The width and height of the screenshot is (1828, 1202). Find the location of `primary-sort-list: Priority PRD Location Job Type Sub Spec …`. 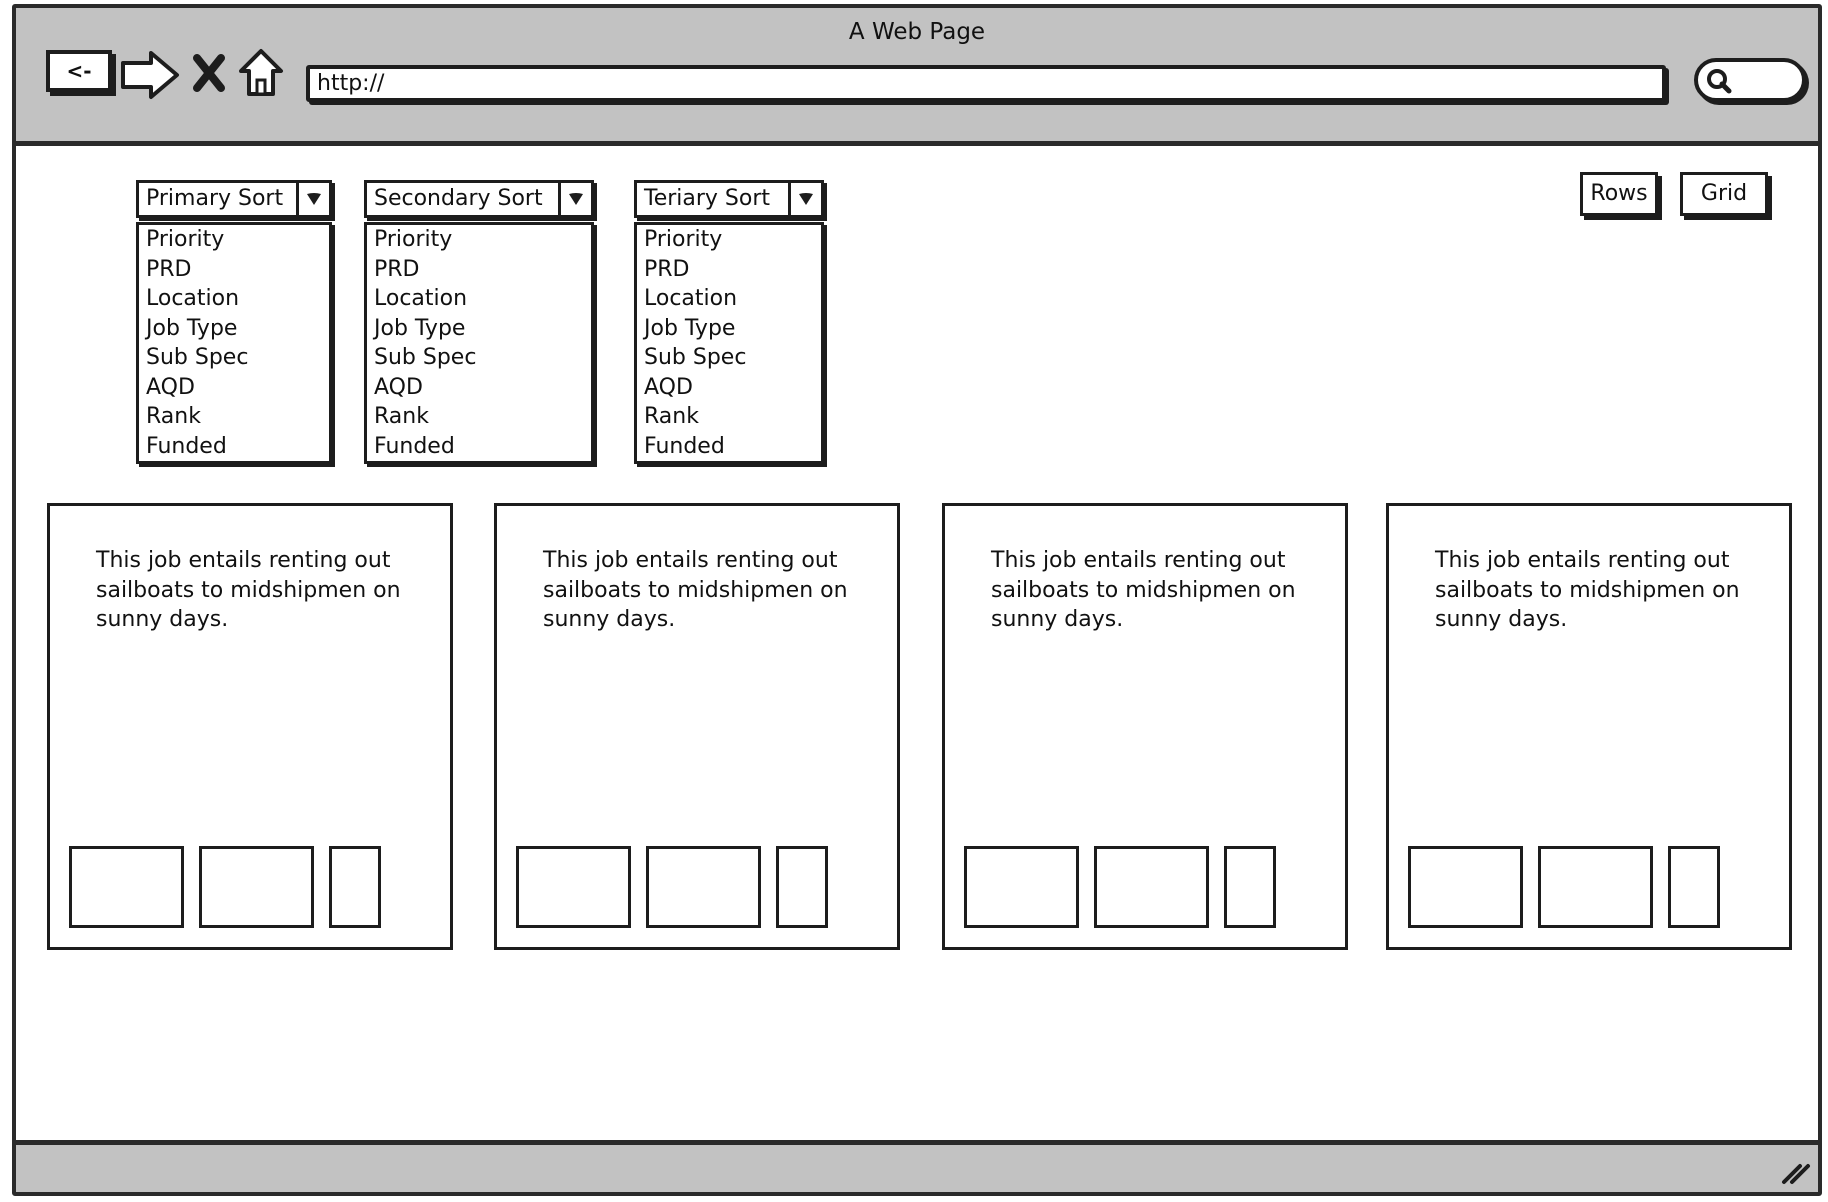

primary-sort-list: Priority PRD Location Job Type Sub Spec … is located at coordinates (234, 343).